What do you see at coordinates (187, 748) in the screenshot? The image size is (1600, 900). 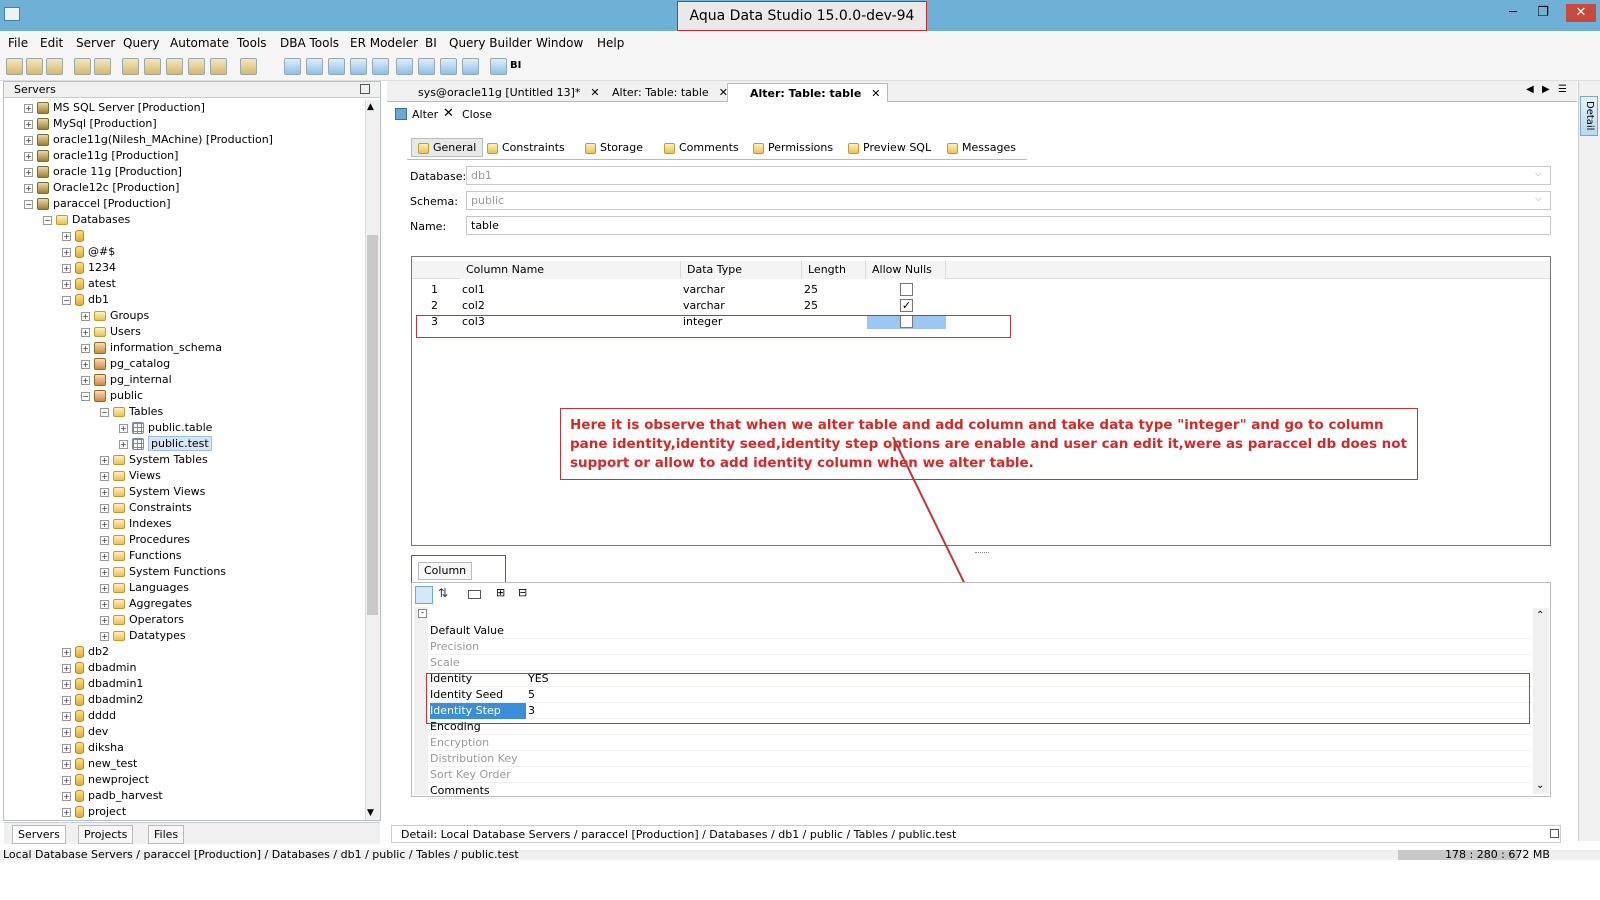 I see `tree-node: + diksha` at bounding box center [187, 748].